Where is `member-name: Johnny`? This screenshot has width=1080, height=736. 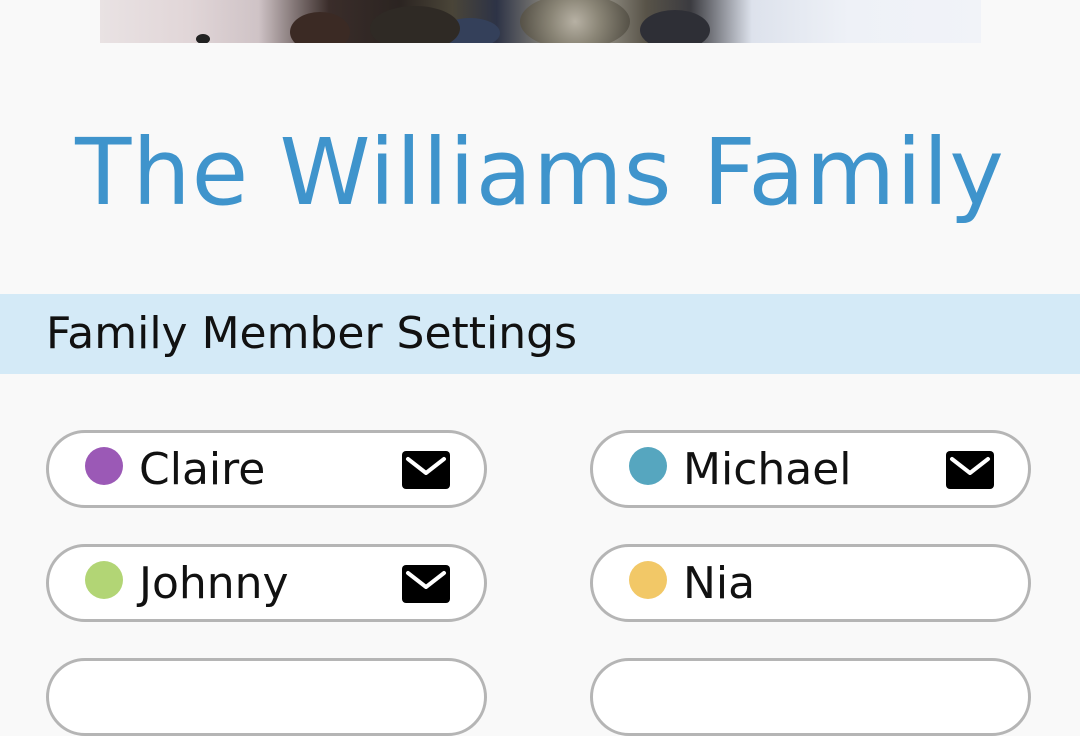
member-name: Johnny is located at coordinates (214, 583).